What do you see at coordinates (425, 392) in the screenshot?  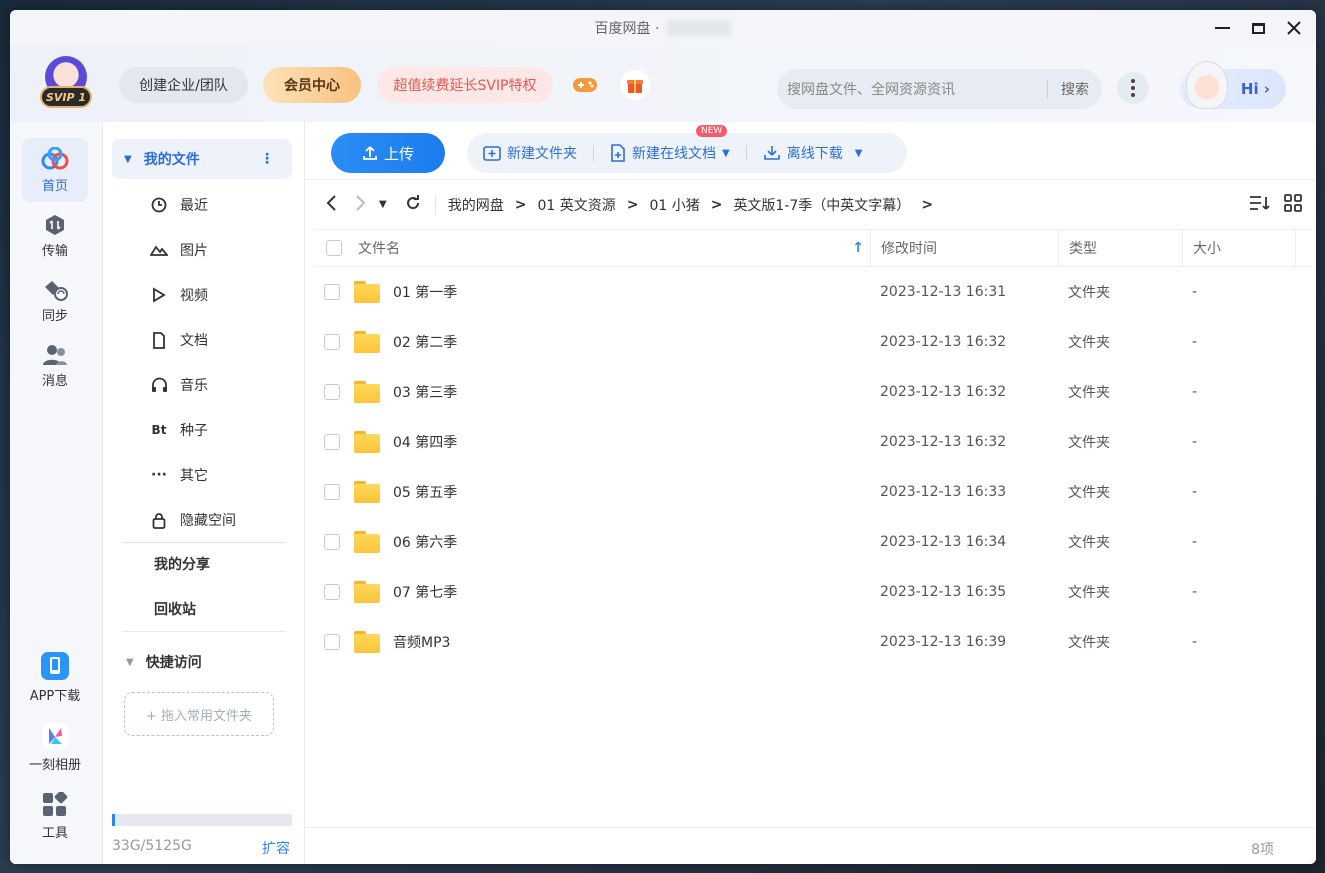 I see `file-name: 03 第三季` at bounding box center [425, 392].